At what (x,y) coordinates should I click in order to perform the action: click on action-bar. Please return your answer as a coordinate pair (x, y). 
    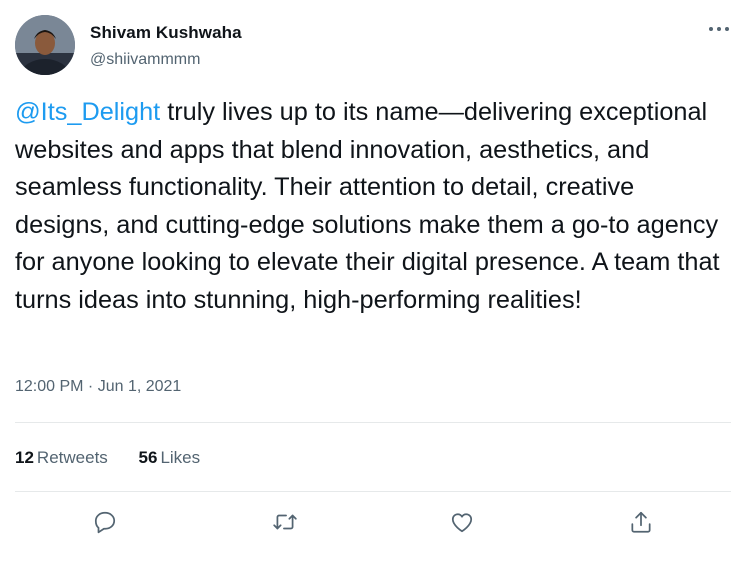
    Looking at the image, I should click on (373, 522).